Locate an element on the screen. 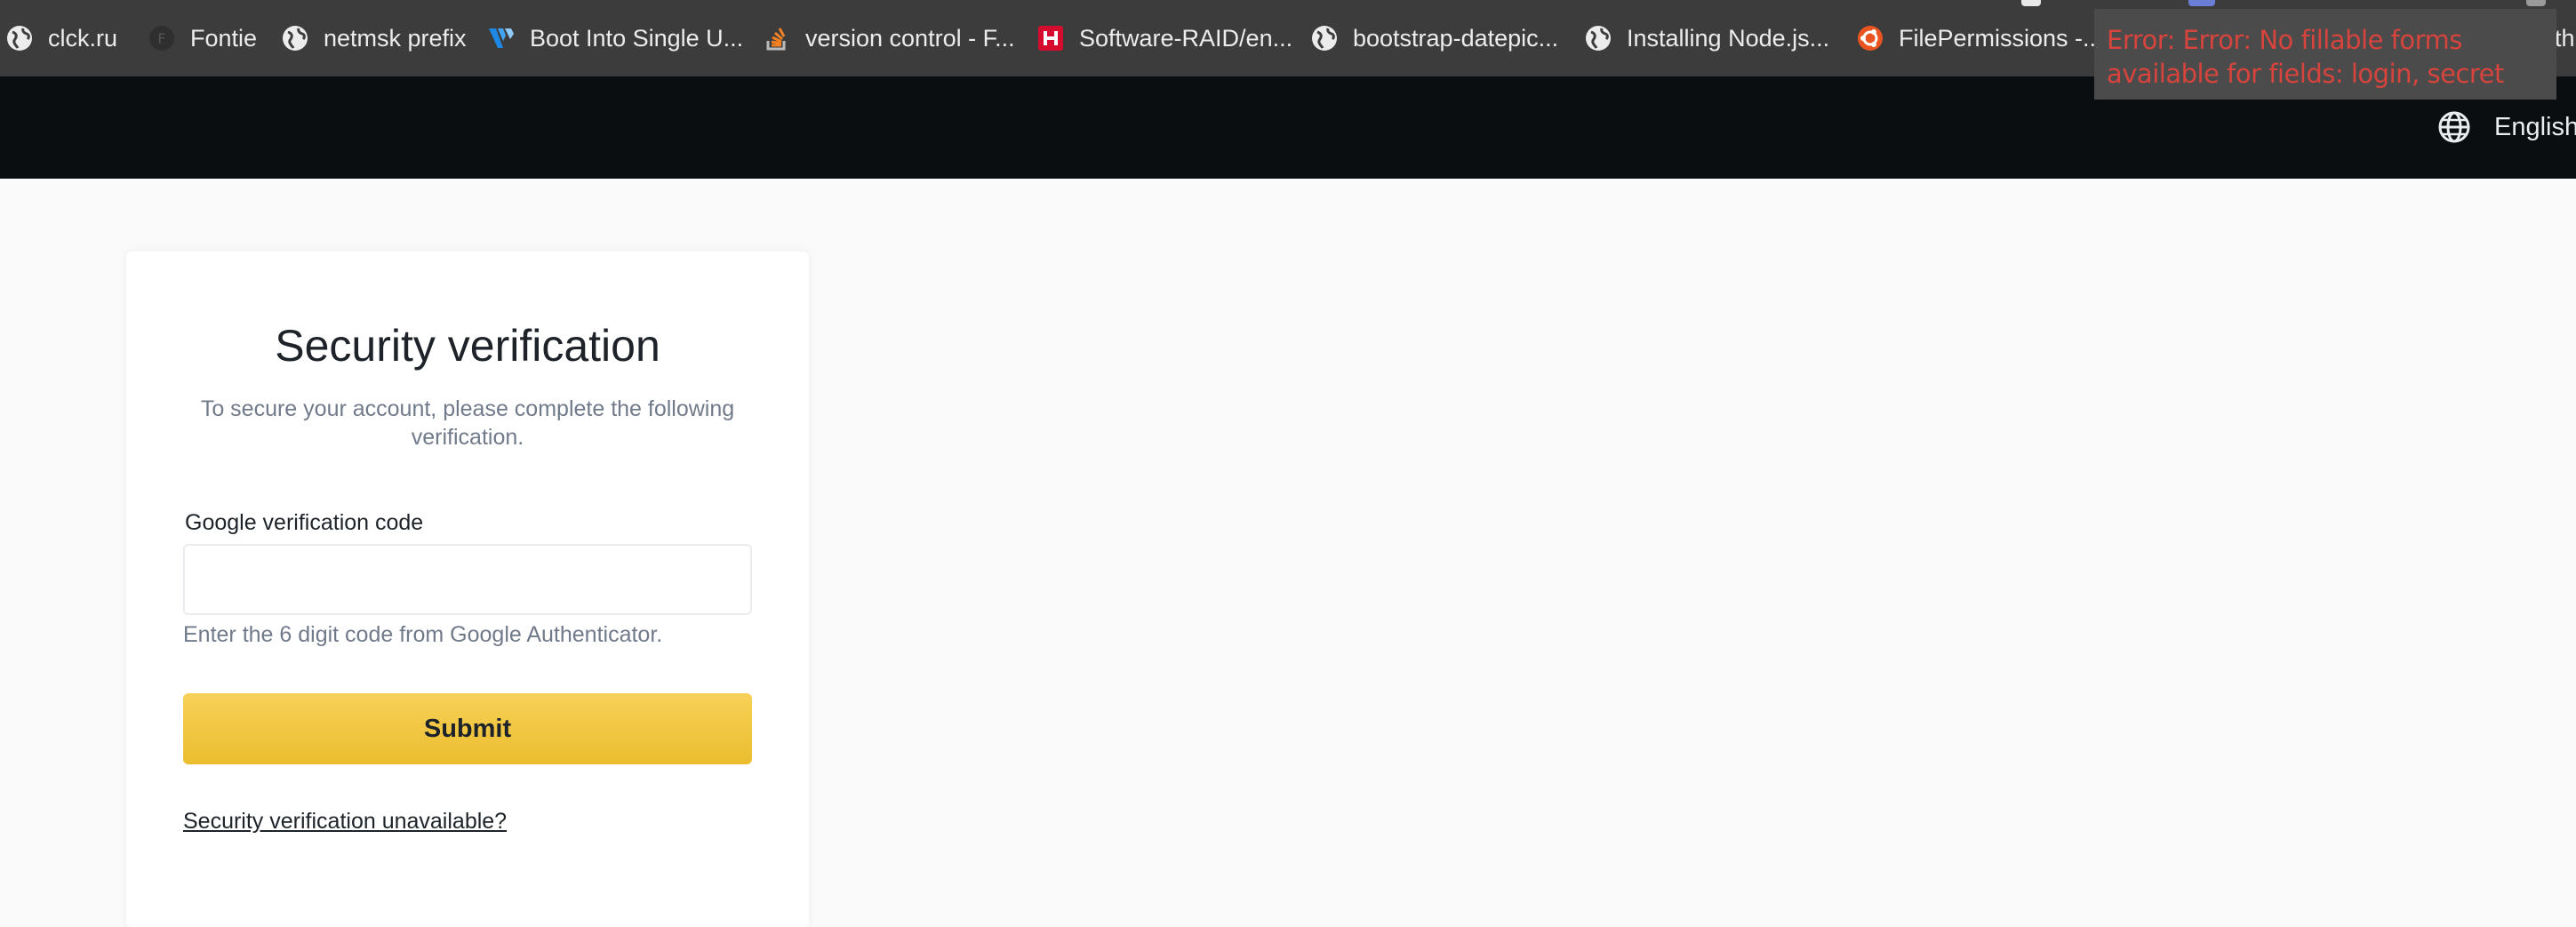 The image size is (2576, 927). submit-button: Submit is located at coordinates (467, 728).